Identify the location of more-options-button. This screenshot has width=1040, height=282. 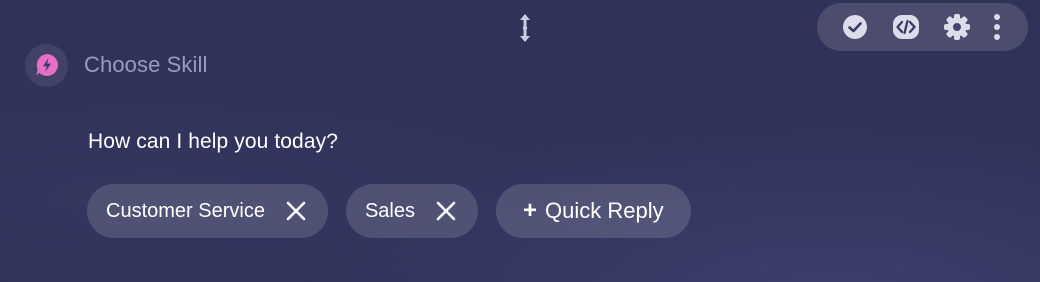
(997, 27).